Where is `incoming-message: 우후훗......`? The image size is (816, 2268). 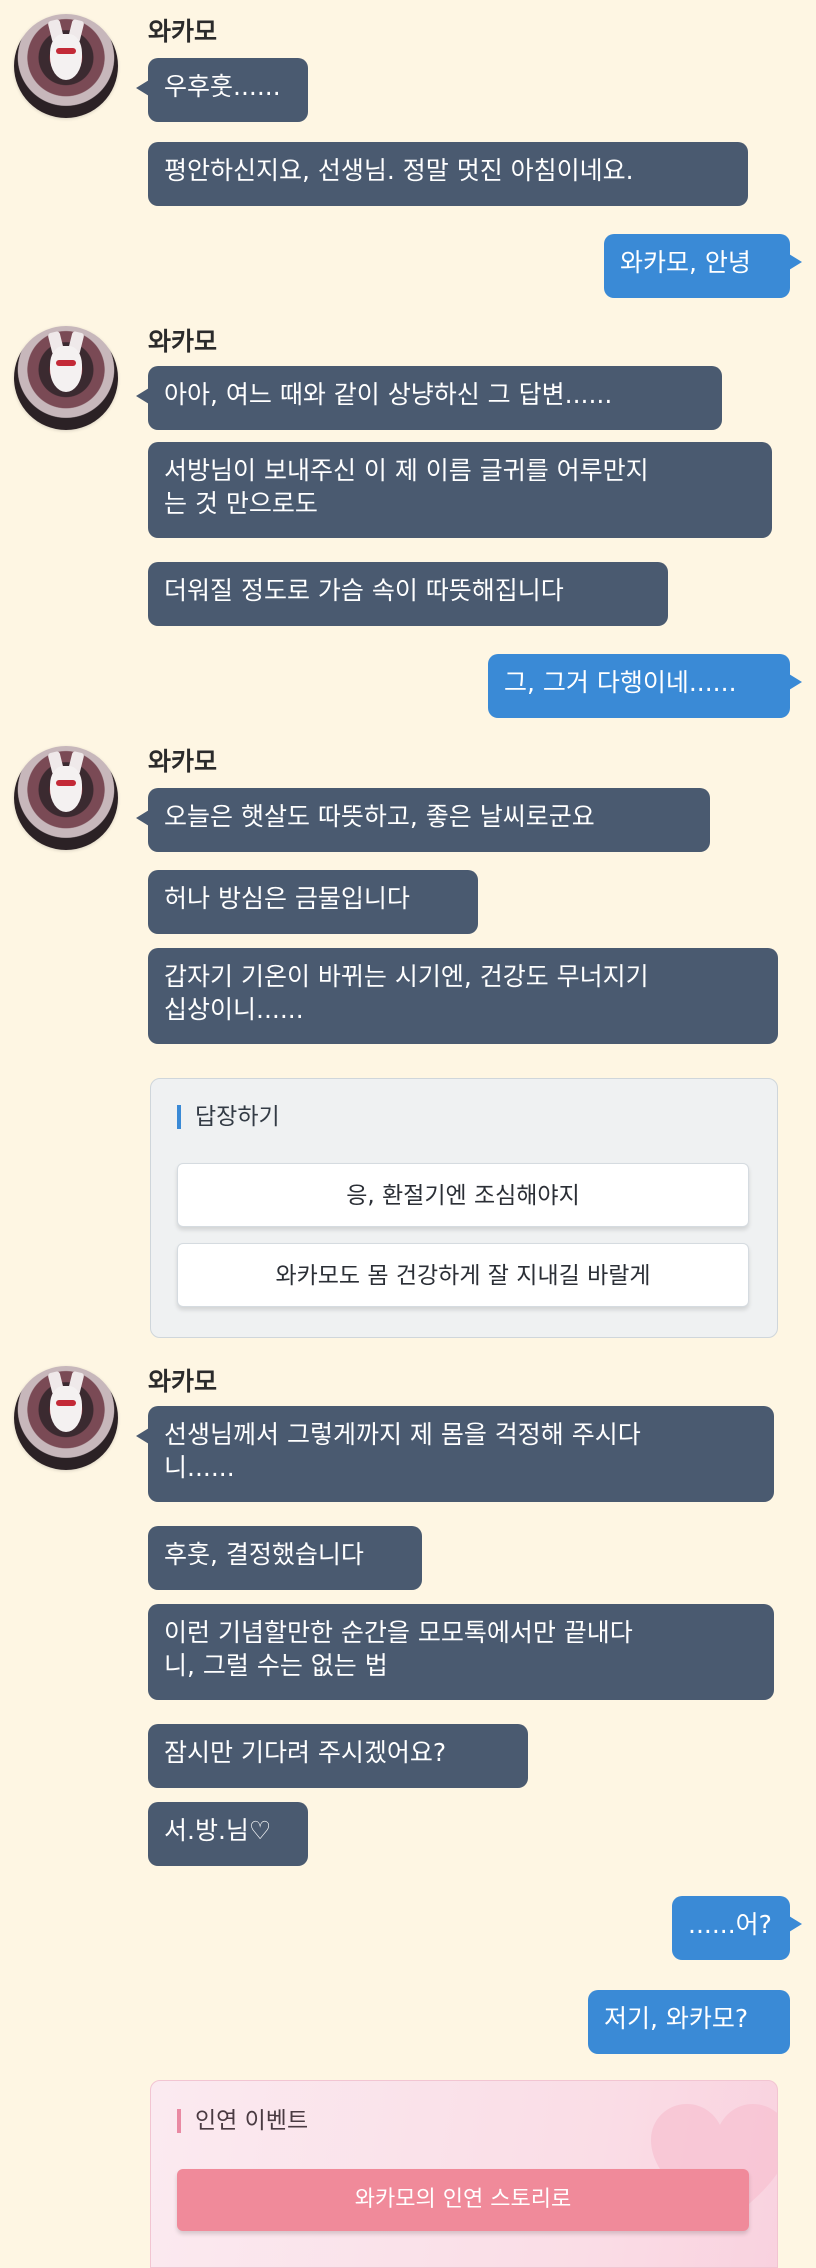
incoming-message: 우후훗...... is located at coordinates (222, 90).